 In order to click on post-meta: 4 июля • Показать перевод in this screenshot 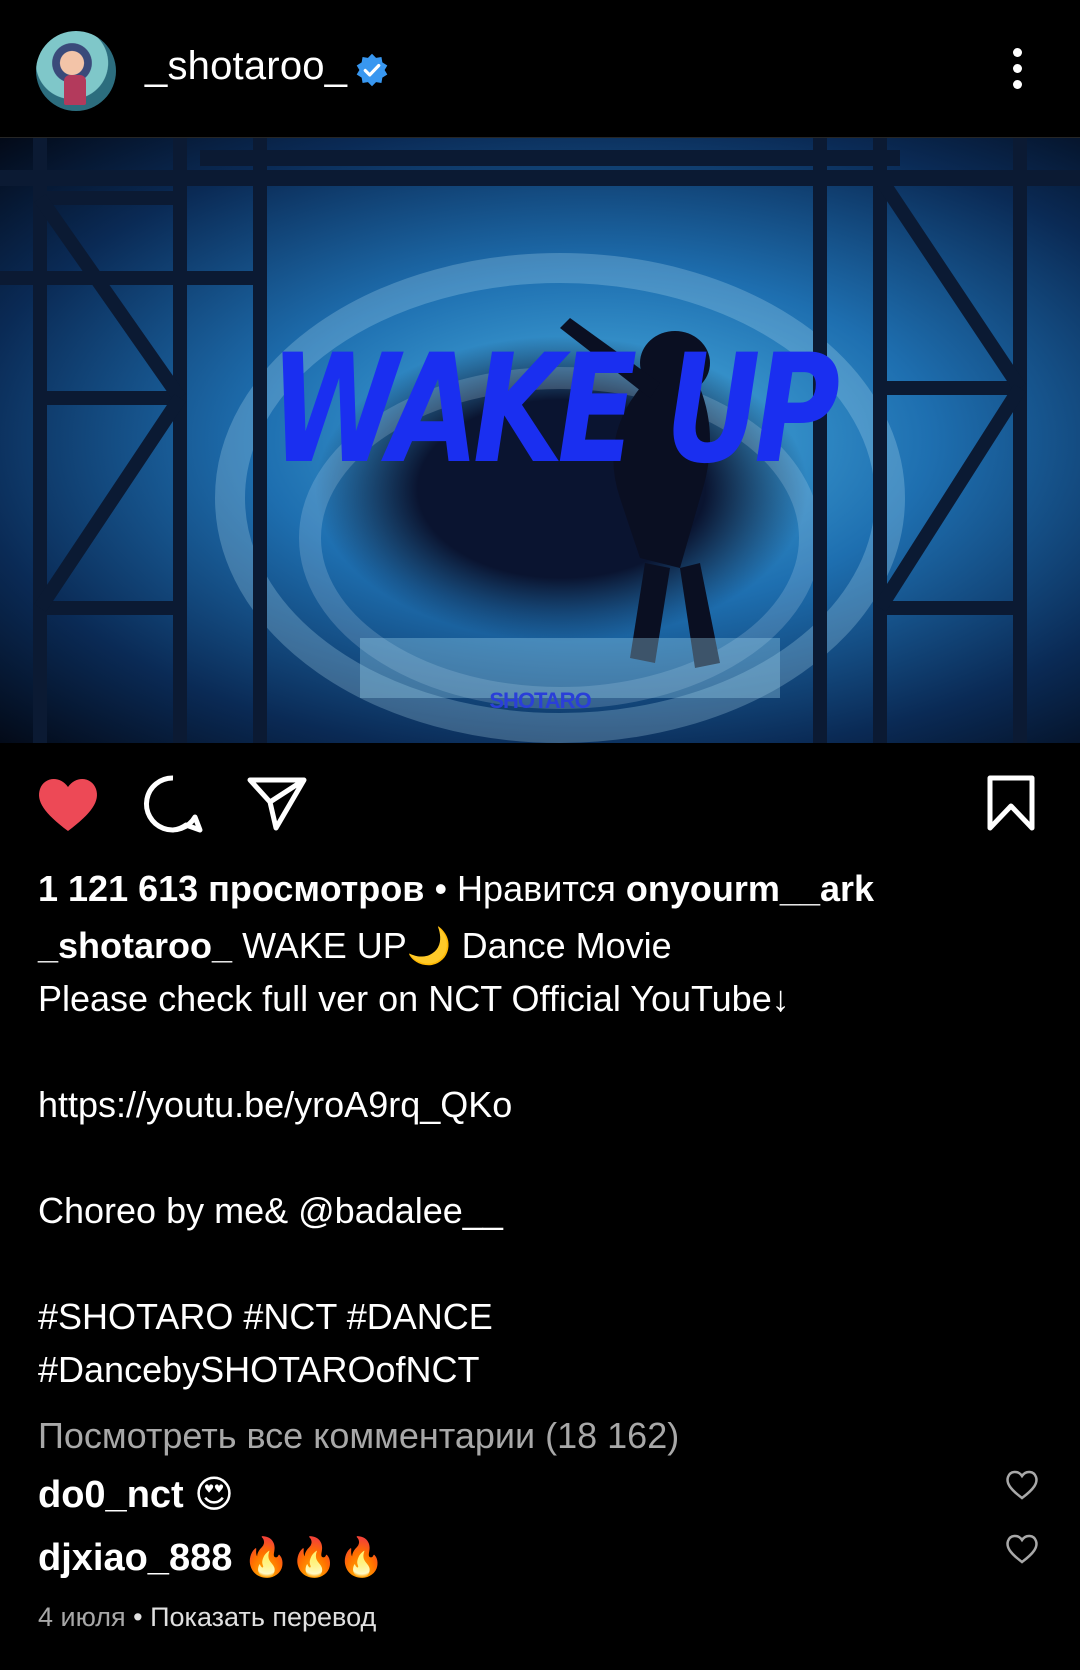, I will do `click(207, 1617)`.